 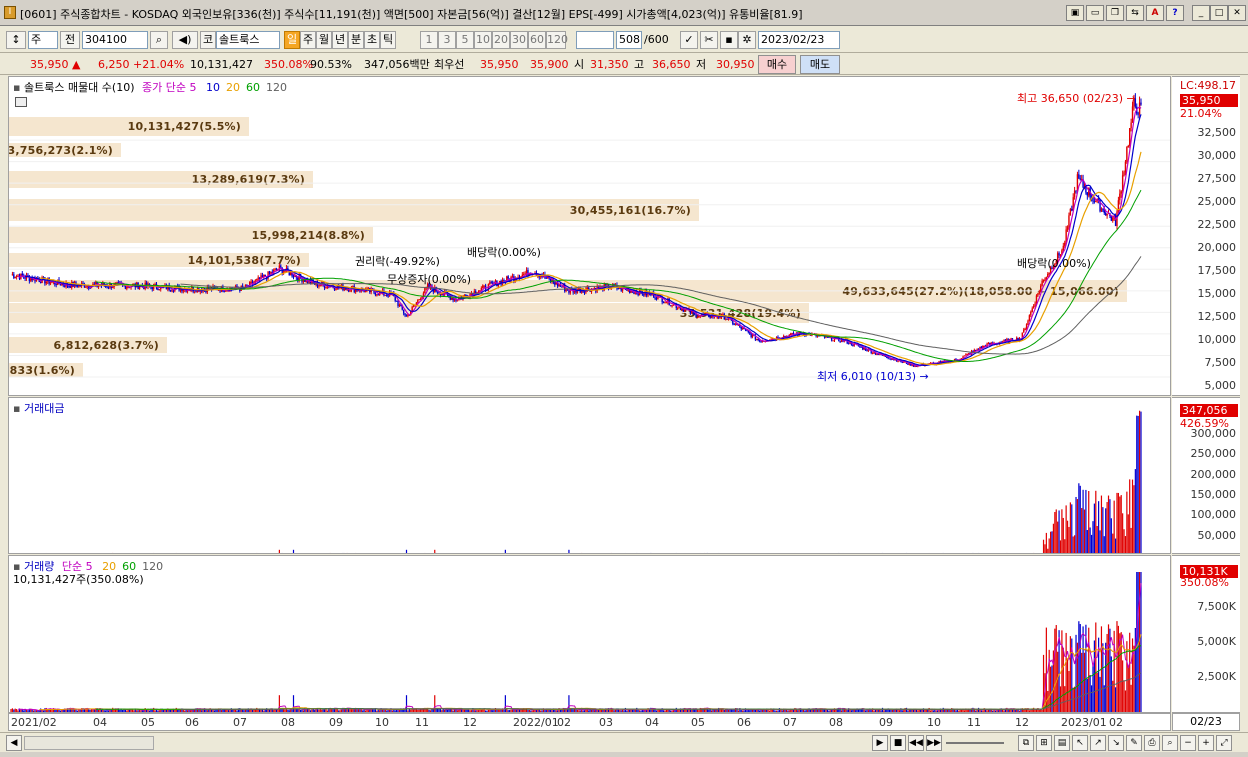 I want to click on code-input: 304100, so click(x=115, y=40).